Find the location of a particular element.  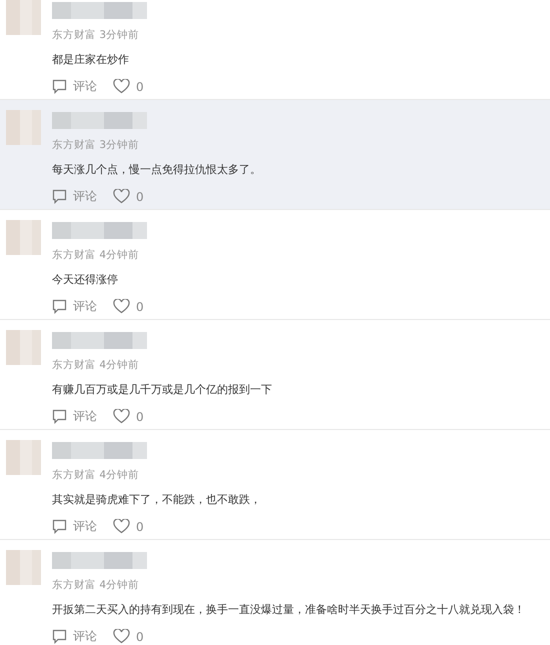

comment-text: 开扳第二天买入的持有到现在，换手一直没爆过量，准备啥时半天换手过百分之十八就兑现入袋！ is located at coordinates (288, 610).